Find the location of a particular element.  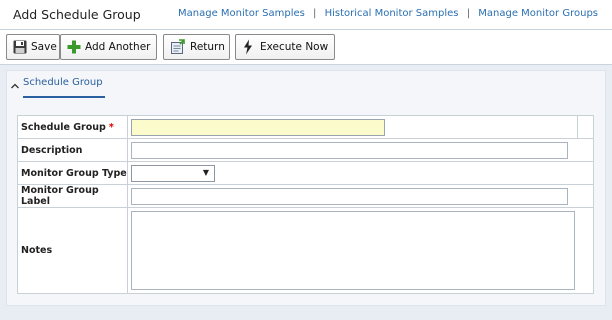

save-button: Save is located at coordinates (33, 47).